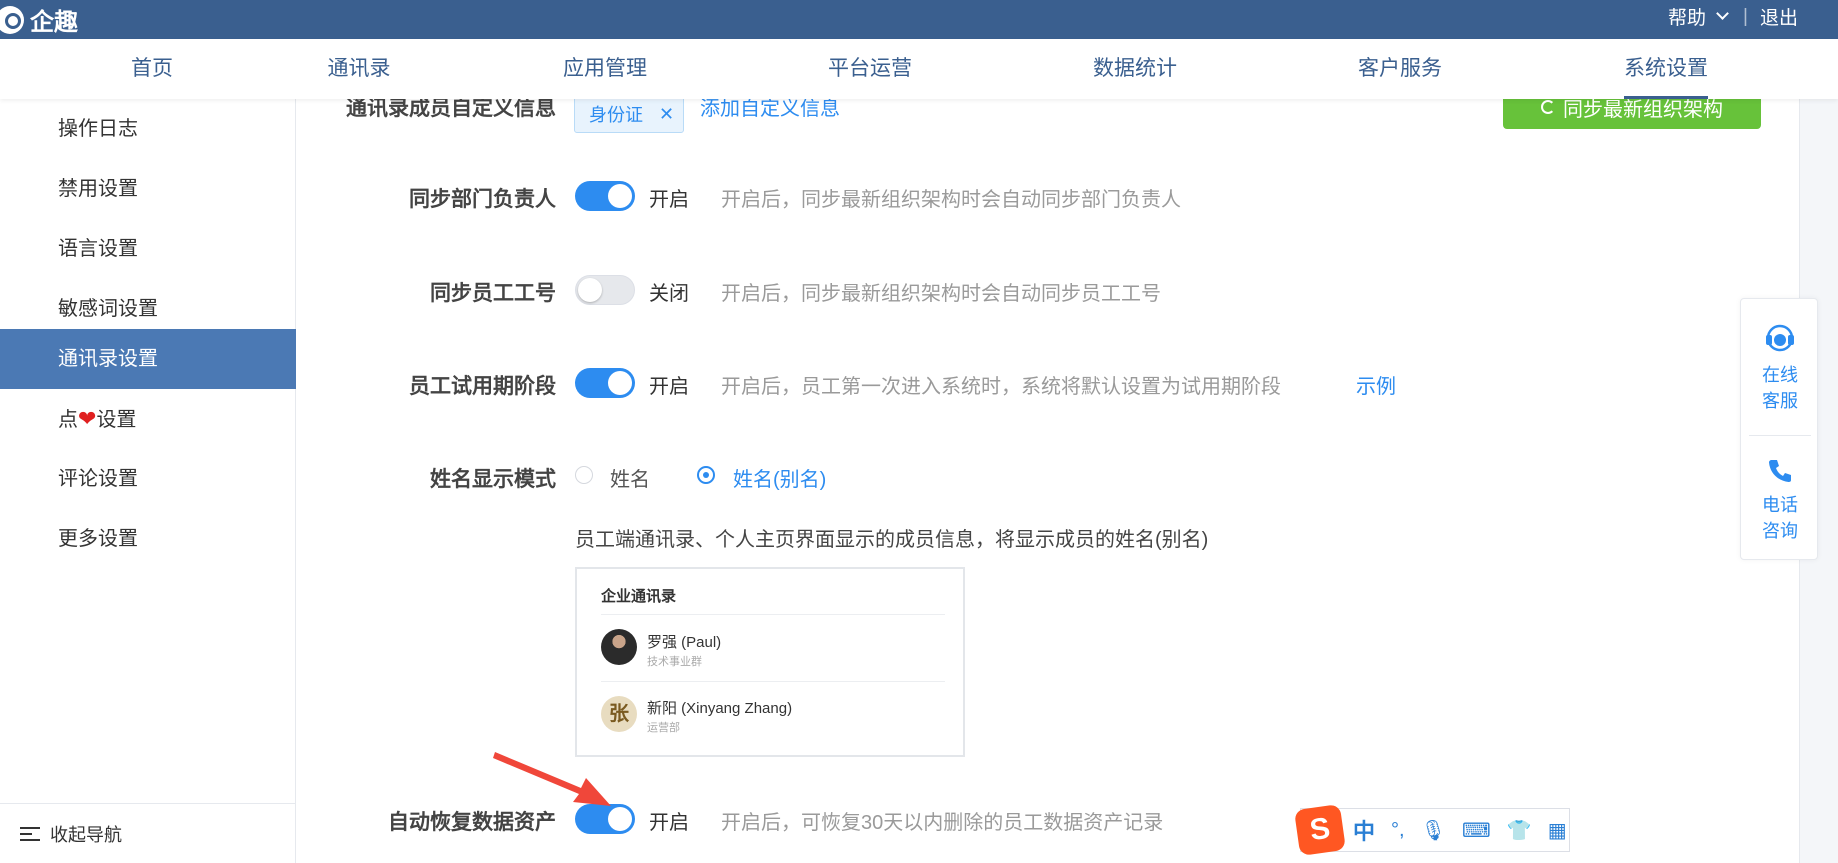 Image resolution: width=1838 pixels, height=863 pixels. I want to click on name-mode-option-name: 姓名, so click(630, 477).